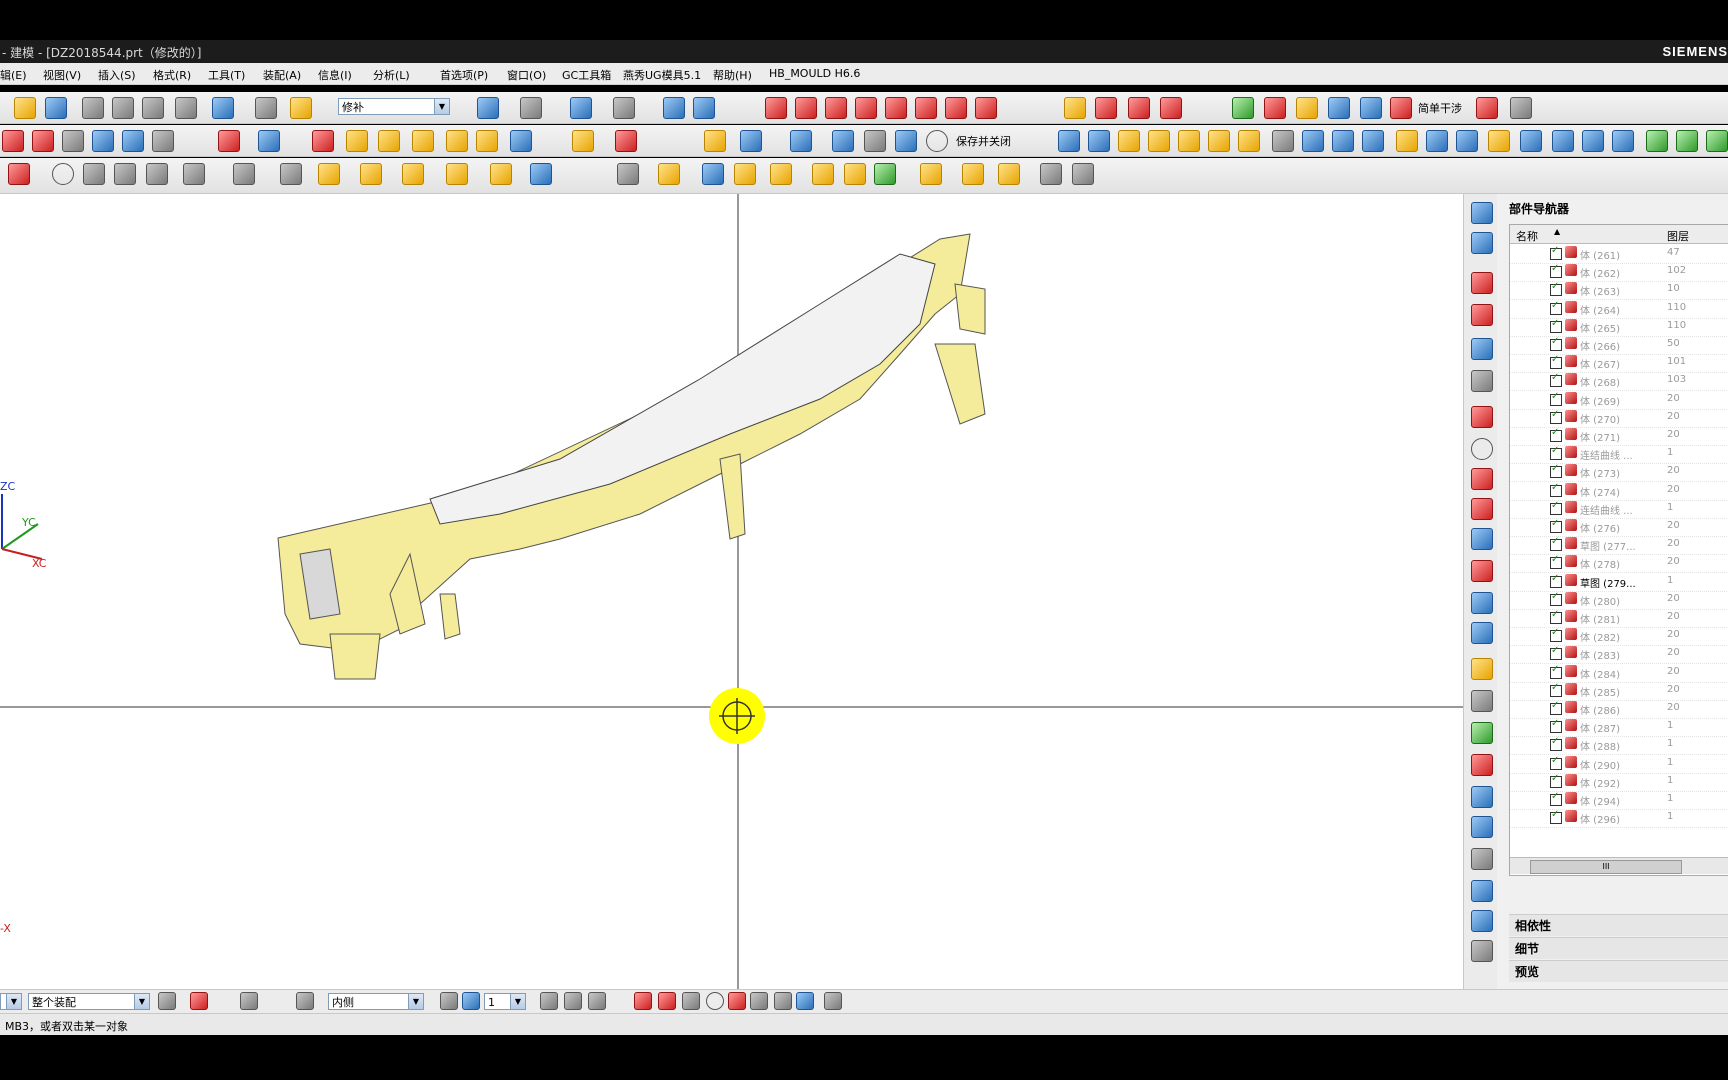 The height and width of the screenshot is (1080, 1728). What do you see at coordinates (223, 108) in the screenshot?
I see `undo-icon` at bounding box center [223, 108].